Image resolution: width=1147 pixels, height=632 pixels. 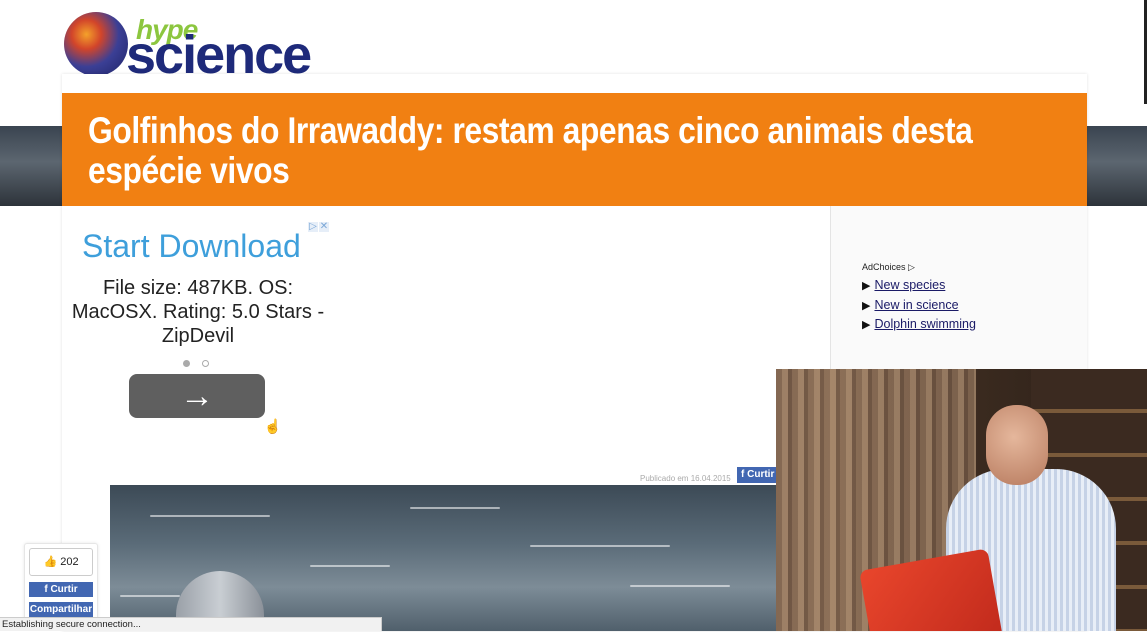 What do you see at coordinates (916, 305) in the screenshot?
I see `sidebar-link-new-in-science: New in science` at bounding box center [916, 305].